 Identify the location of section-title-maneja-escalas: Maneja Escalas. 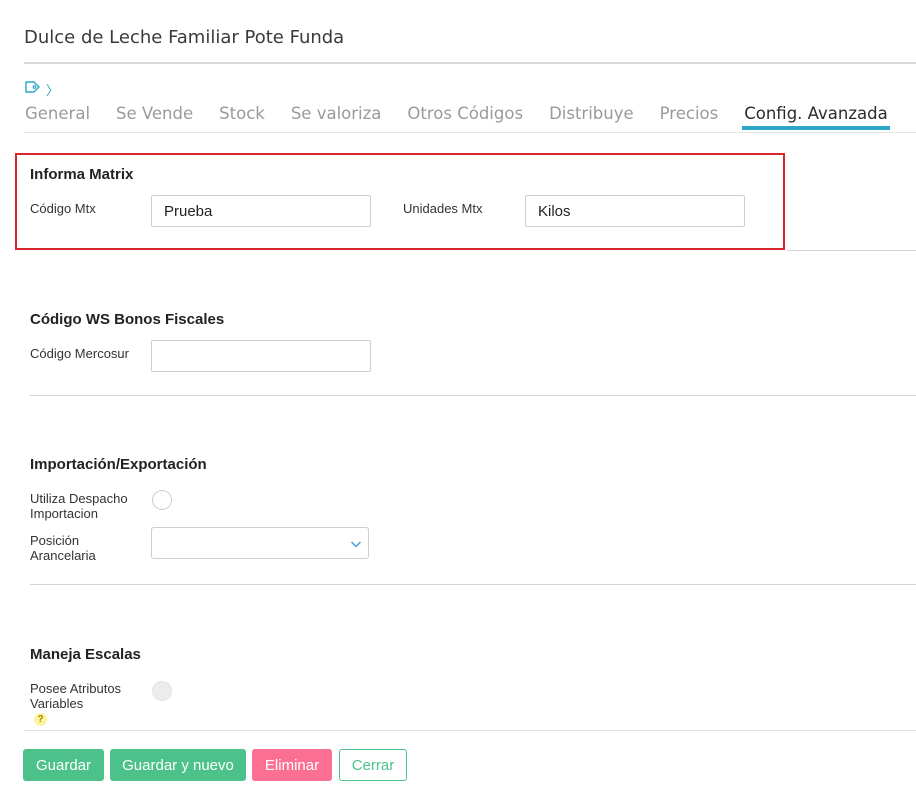
(85, 654).